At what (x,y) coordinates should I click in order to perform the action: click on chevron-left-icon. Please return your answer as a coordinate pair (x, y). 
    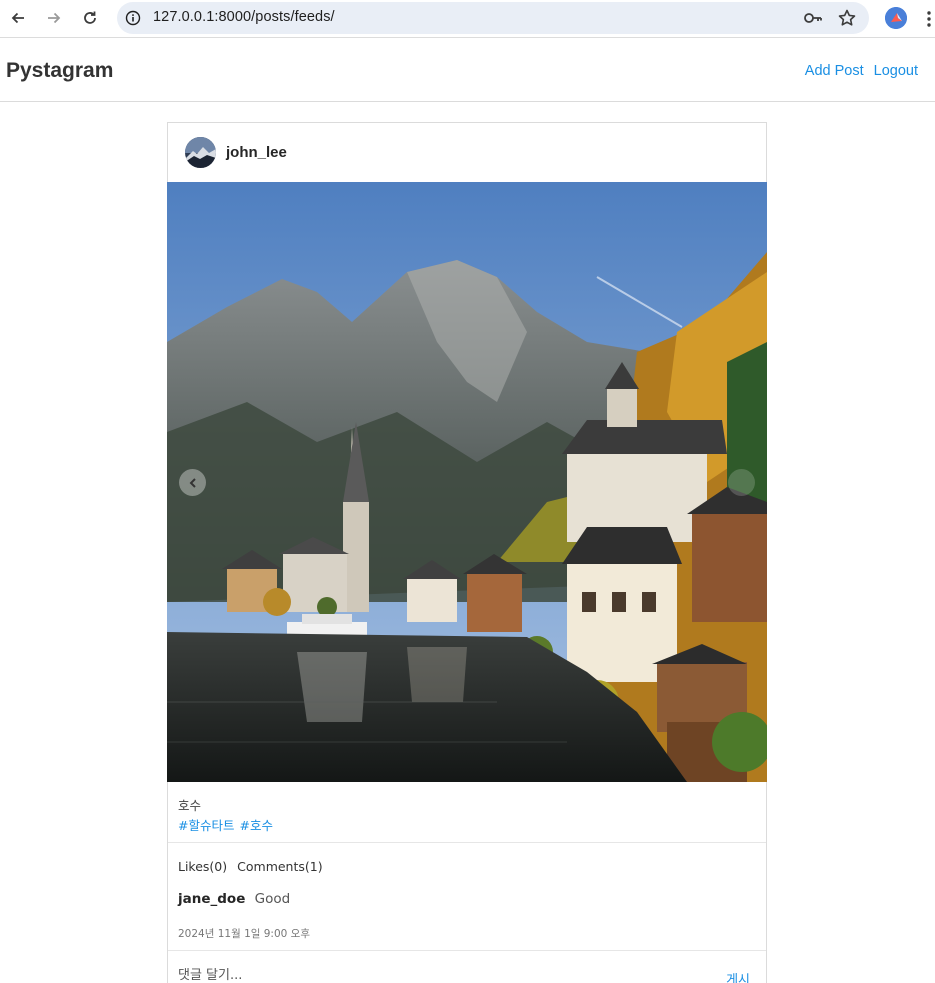
    Looking at the image, I should click on (192, 482).